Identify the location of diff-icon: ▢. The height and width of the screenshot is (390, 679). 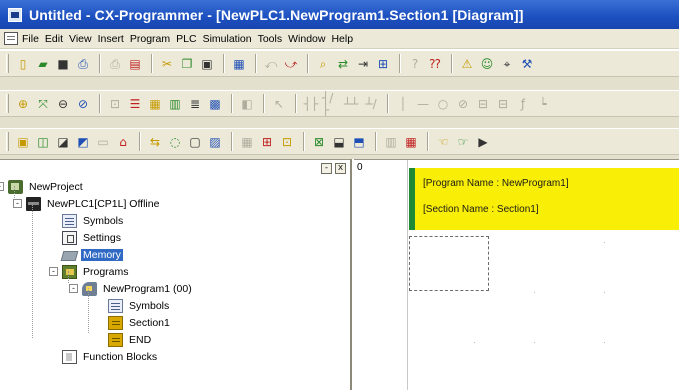
(195, 142).